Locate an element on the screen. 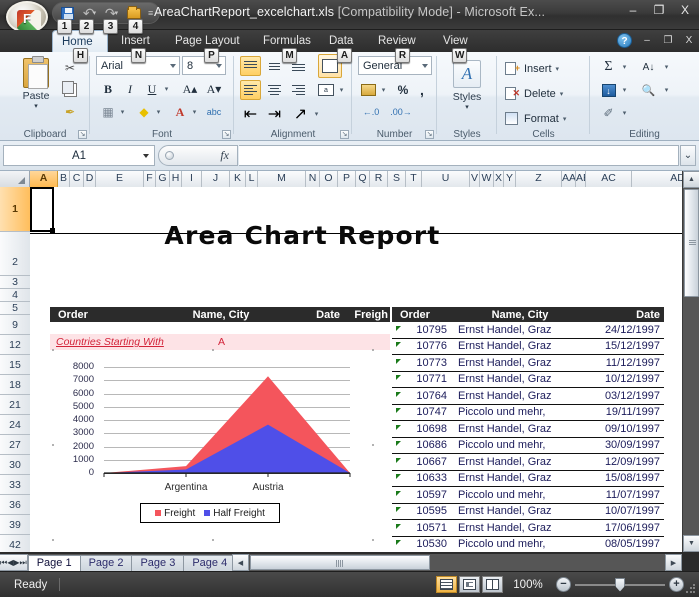 This screenshot has height=597, width=699. merge-center-button: a is located at coordinates (326, 90).